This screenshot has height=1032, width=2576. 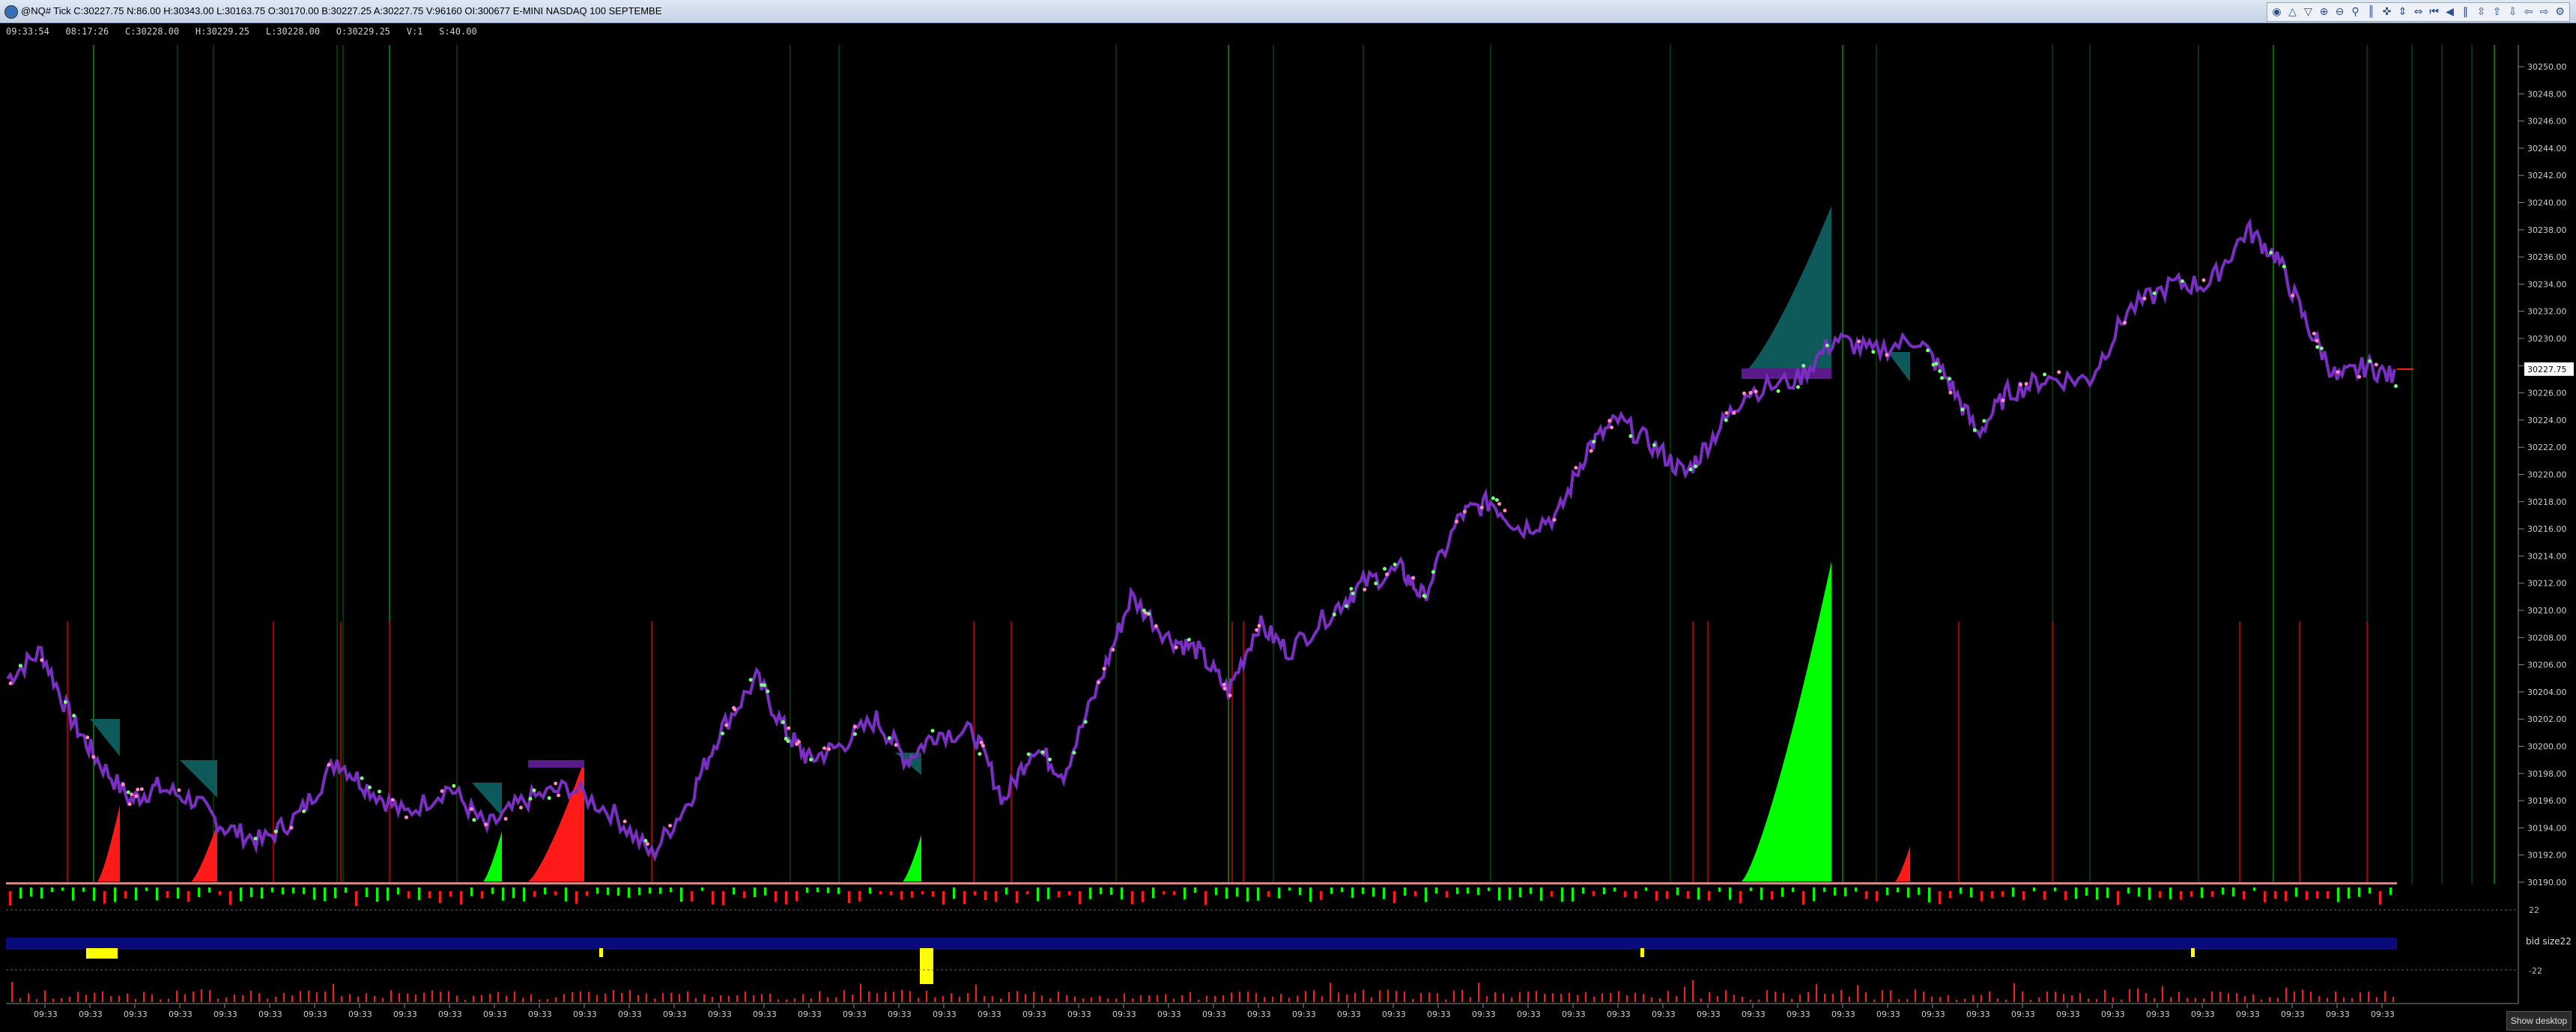 I want to click on subpanel-upper-value: 22, so click(x=2534, y=910).